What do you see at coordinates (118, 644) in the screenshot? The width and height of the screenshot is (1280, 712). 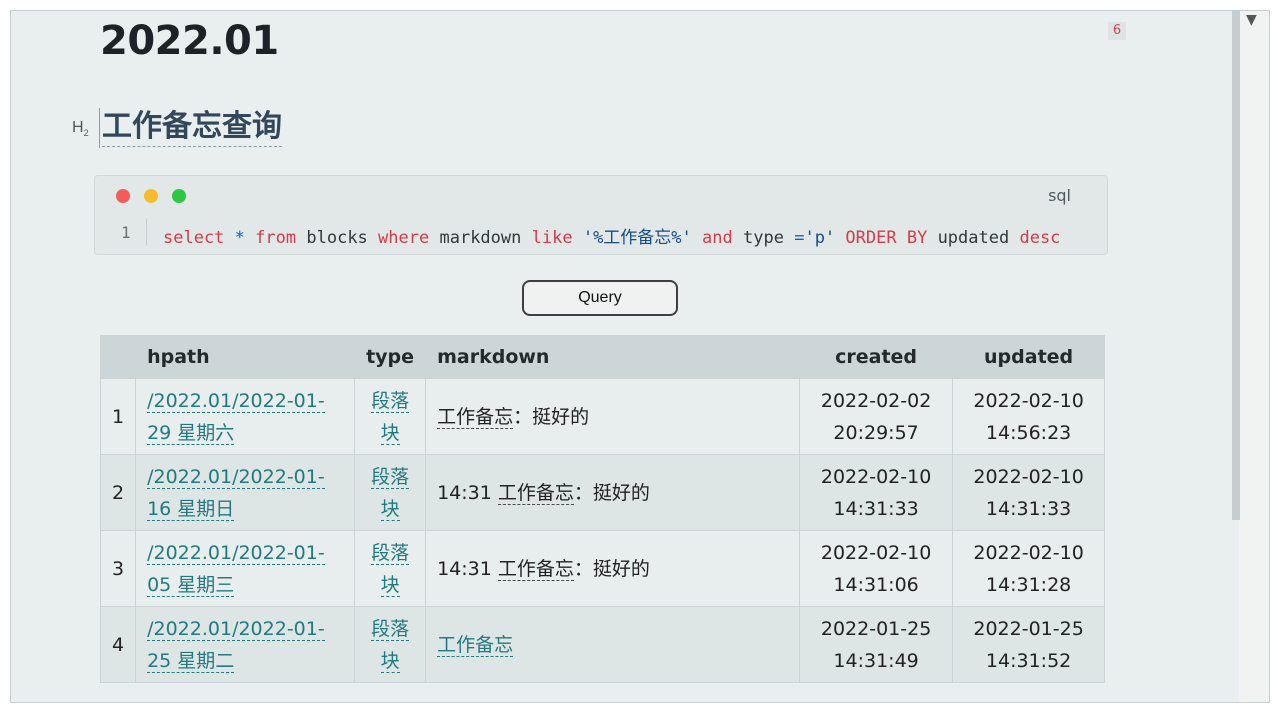 I see `row-index: 4` at bounding box center [118, 644].